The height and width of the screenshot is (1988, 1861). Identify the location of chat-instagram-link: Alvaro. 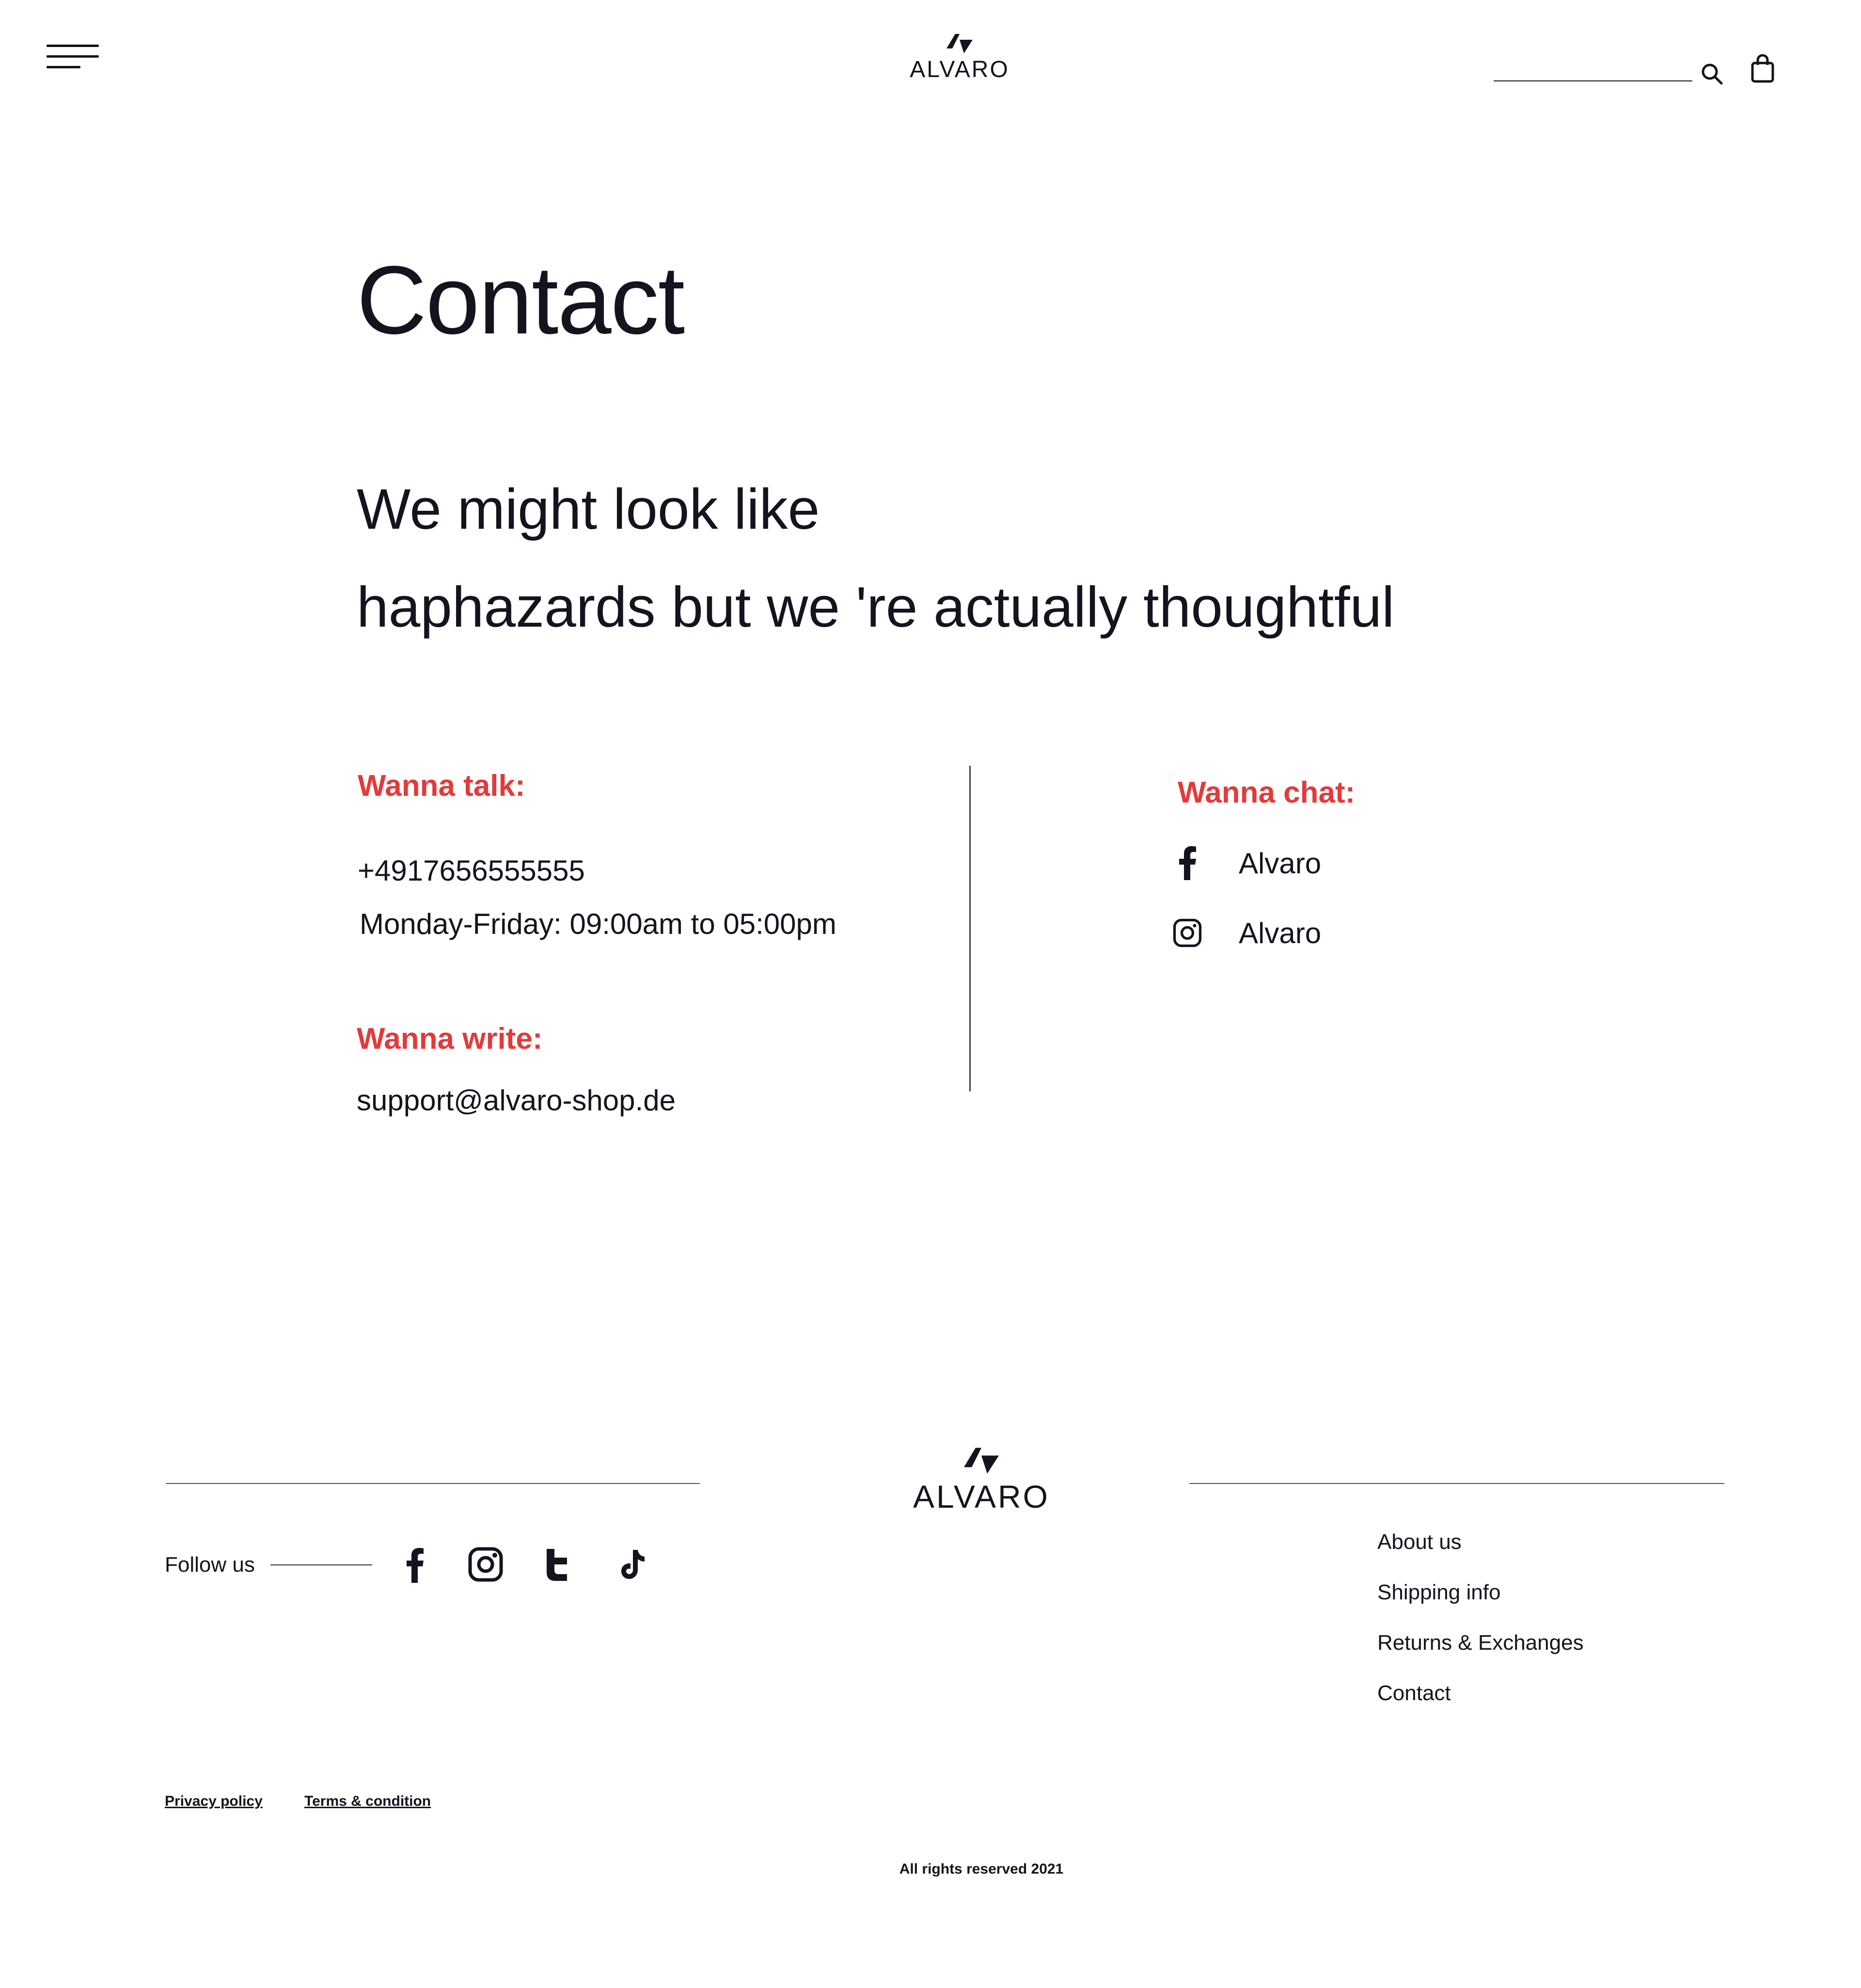
(1247, 933).